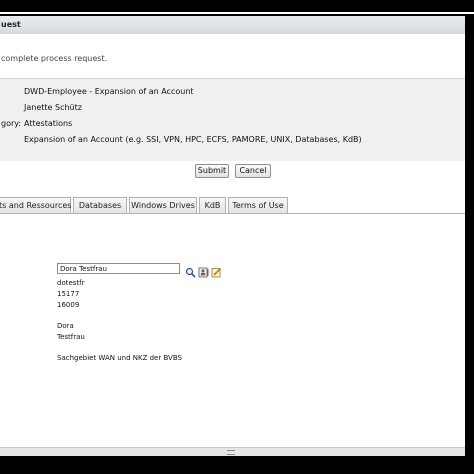 This screenshot has width=474, height=474. I want to click on right-frame-edge, so click(469, 244).